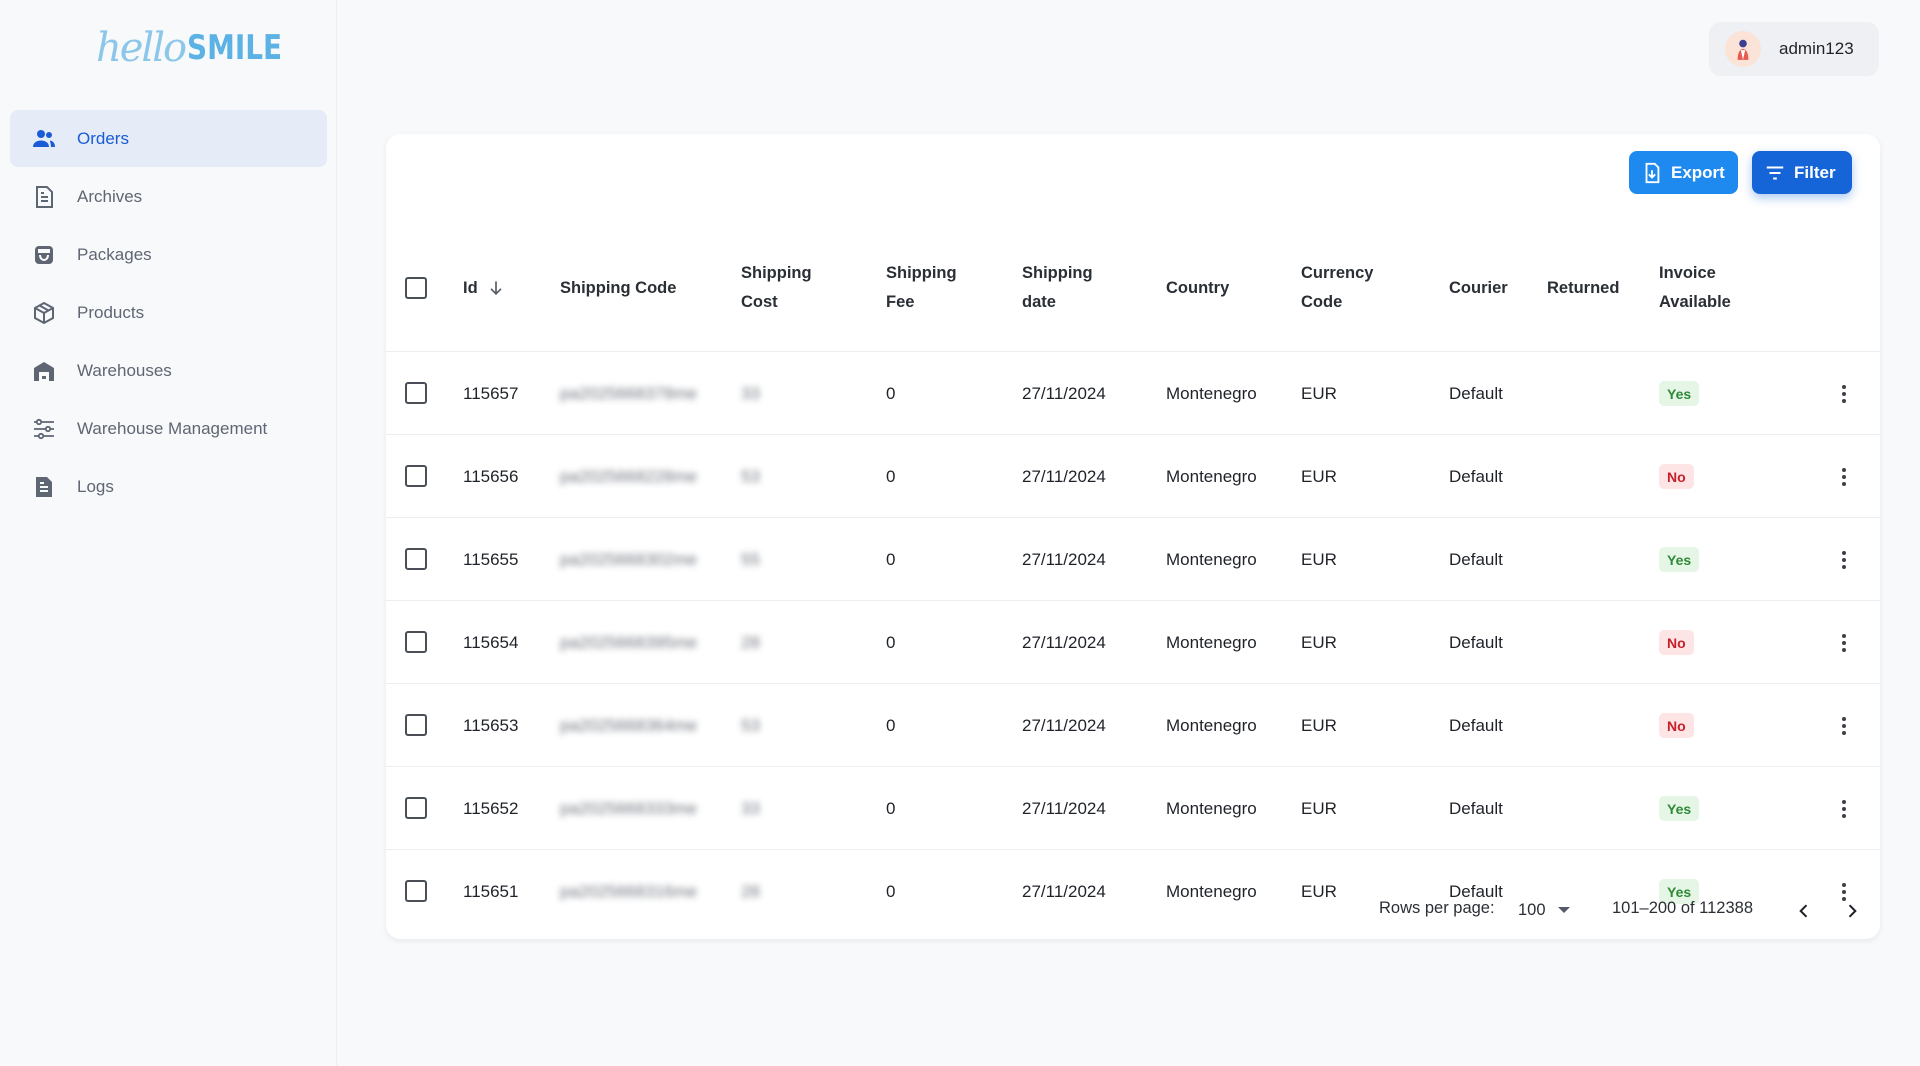 The image size is (1920, 1066). What do you see at coordinates (491, 725) in the screenshot?
I see `cell-id: 115653` at bounding box center [491, 725].